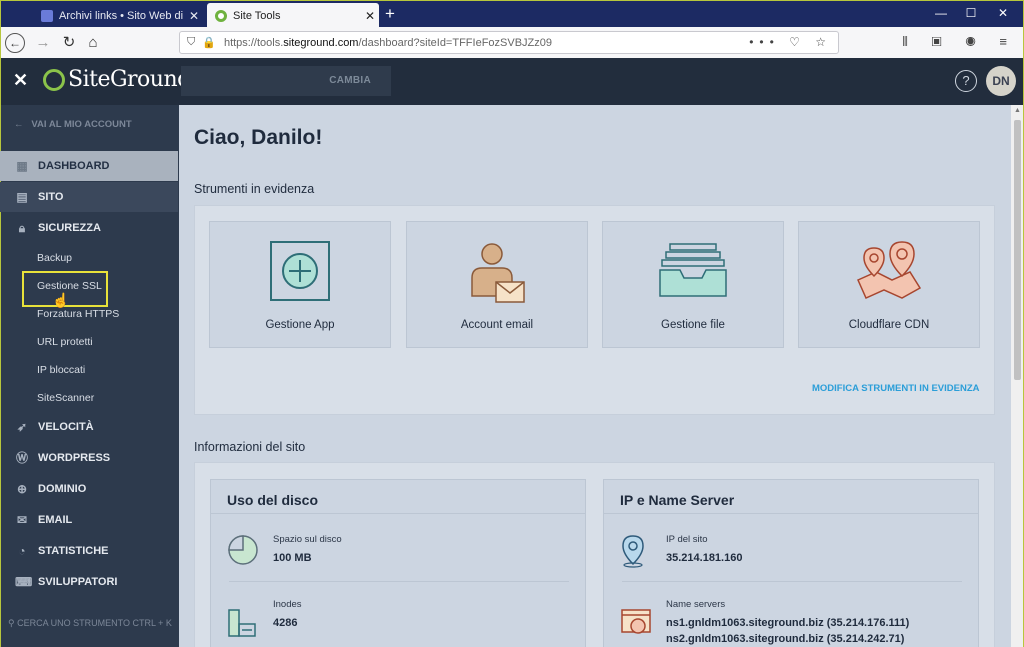 This screenshot has height=647, width=1024. I want to click on back-arrow-icon: ←, so click(15, 43).